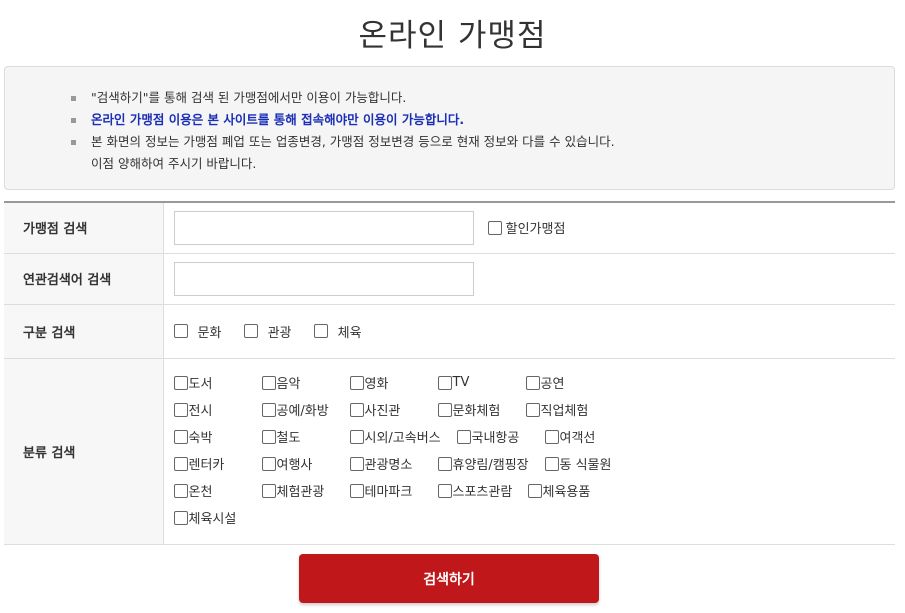  Describe the element at coordinates (217, 436) in the screenshot. I see `category-checkbox: 숙박` at that location.